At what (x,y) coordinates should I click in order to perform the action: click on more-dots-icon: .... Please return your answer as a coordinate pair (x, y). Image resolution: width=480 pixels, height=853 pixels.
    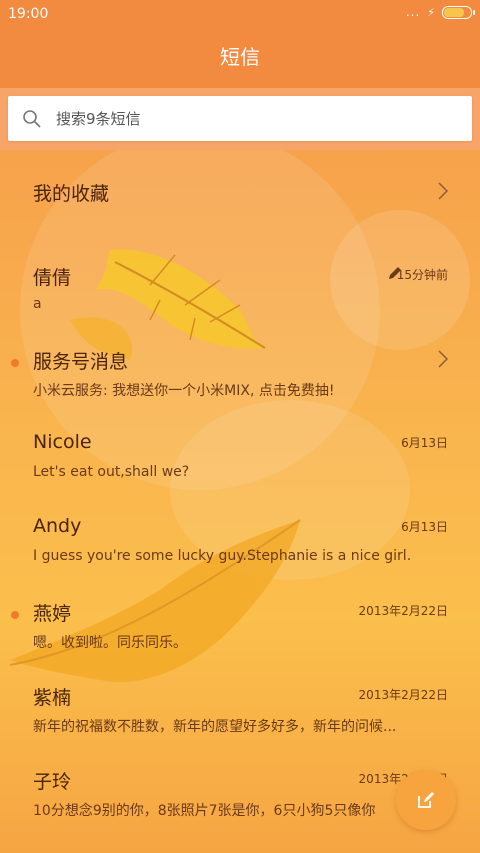
    Looking at the image, I should click on (413, 12).